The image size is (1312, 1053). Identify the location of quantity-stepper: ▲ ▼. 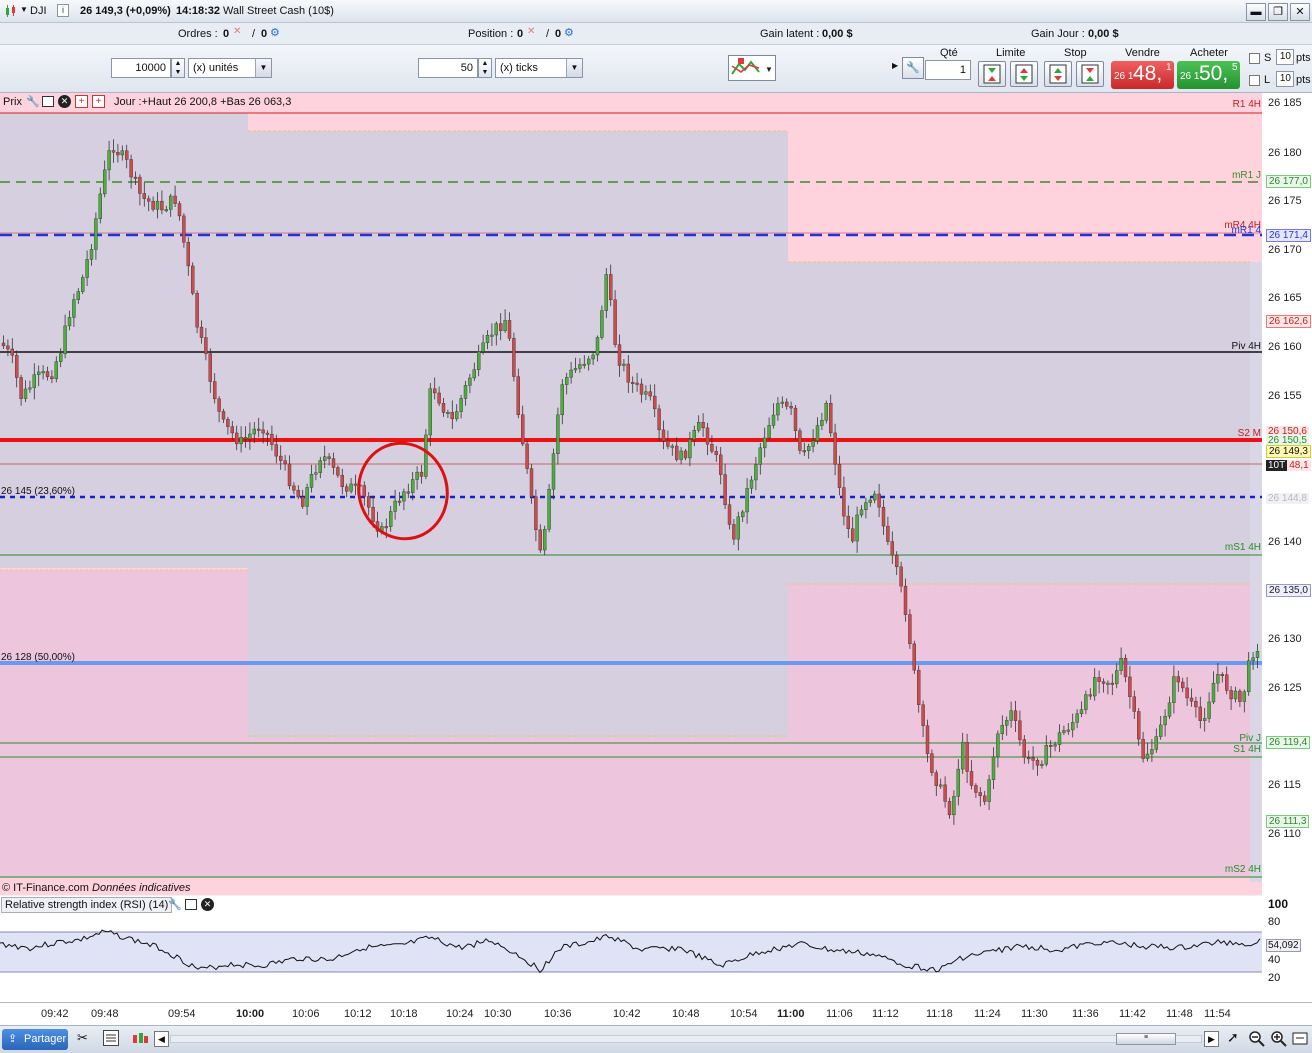
(178, 68).